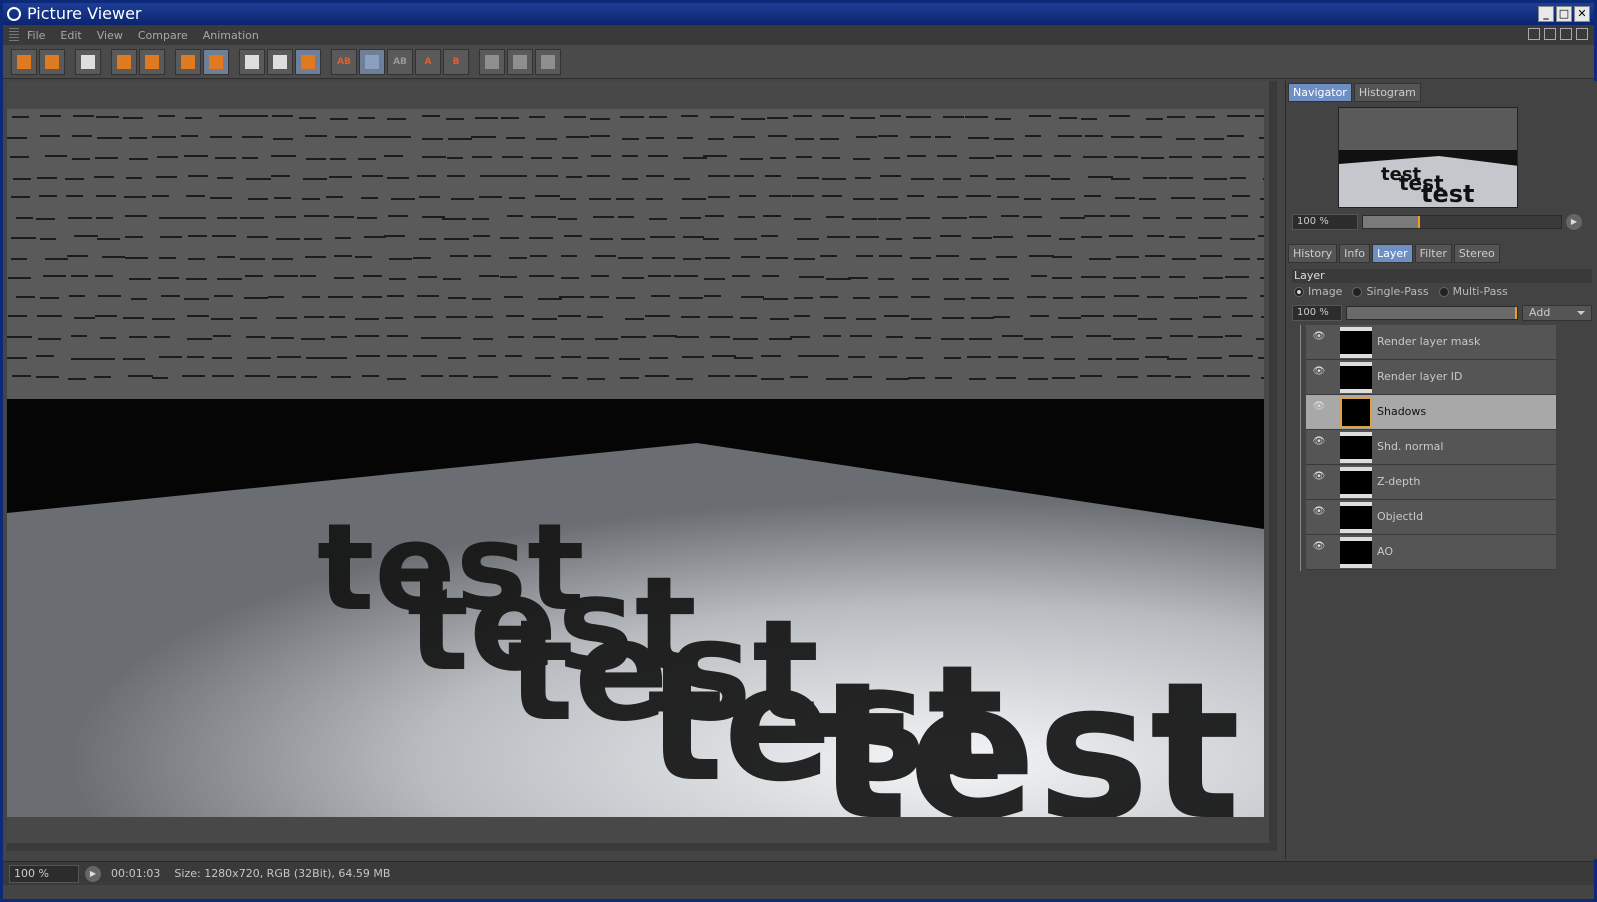 Image resolution: width=1597 pixels, height=902 pixels. What do you see at coordinates (1574, 222) in the screenshot?
I see `navigator-play-icon: ▶` at bounding box center [1574, 222].